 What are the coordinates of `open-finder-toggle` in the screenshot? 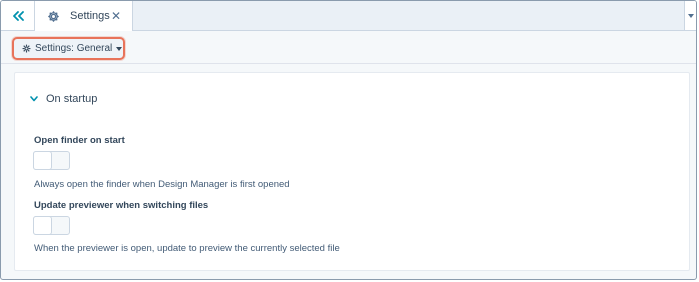 It's located at (51, 160).